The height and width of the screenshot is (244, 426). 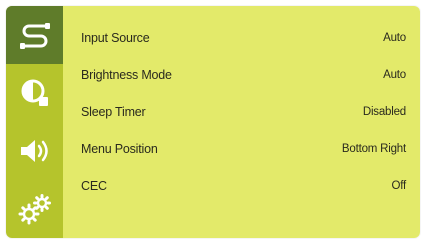 I want to click on setting-label: Input Source, so click(x=115, y=37).